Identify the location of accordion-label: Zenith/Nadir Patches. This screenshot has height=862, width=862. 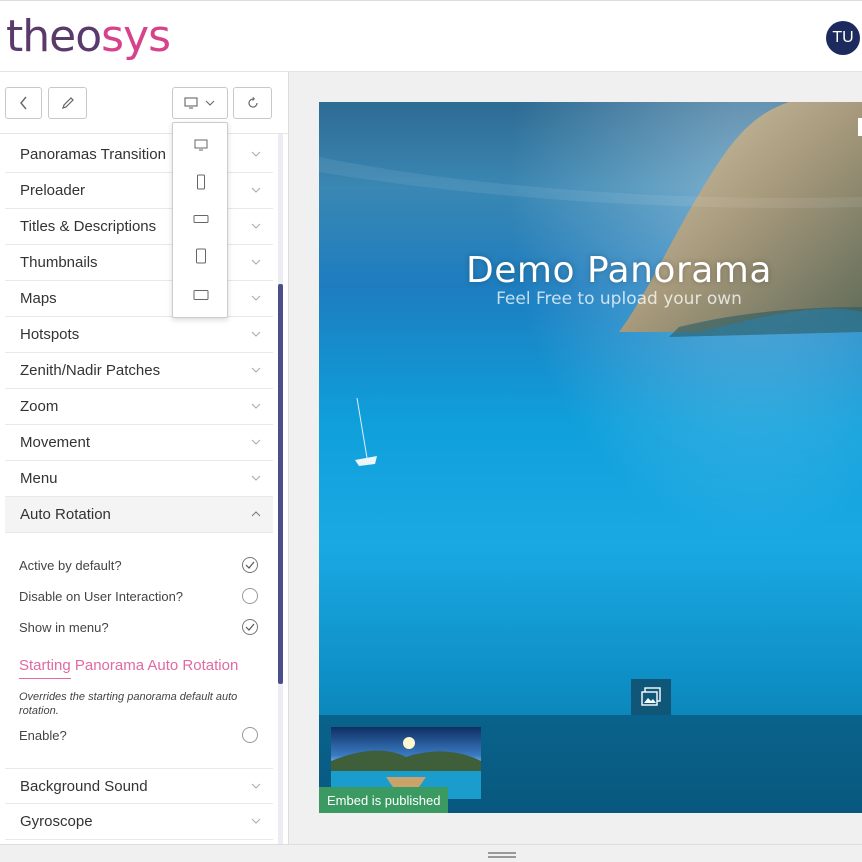
(90, 370).